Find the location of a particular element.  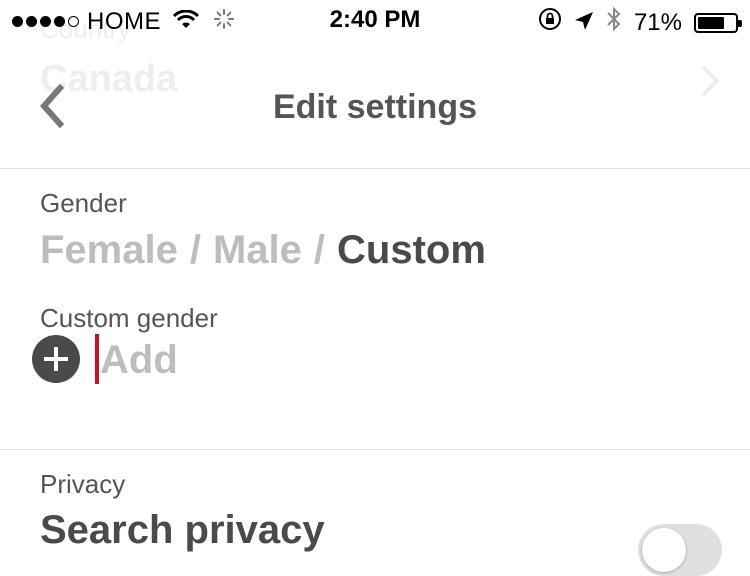

privacy-label: Privacy is located at coordinates (83, 484).